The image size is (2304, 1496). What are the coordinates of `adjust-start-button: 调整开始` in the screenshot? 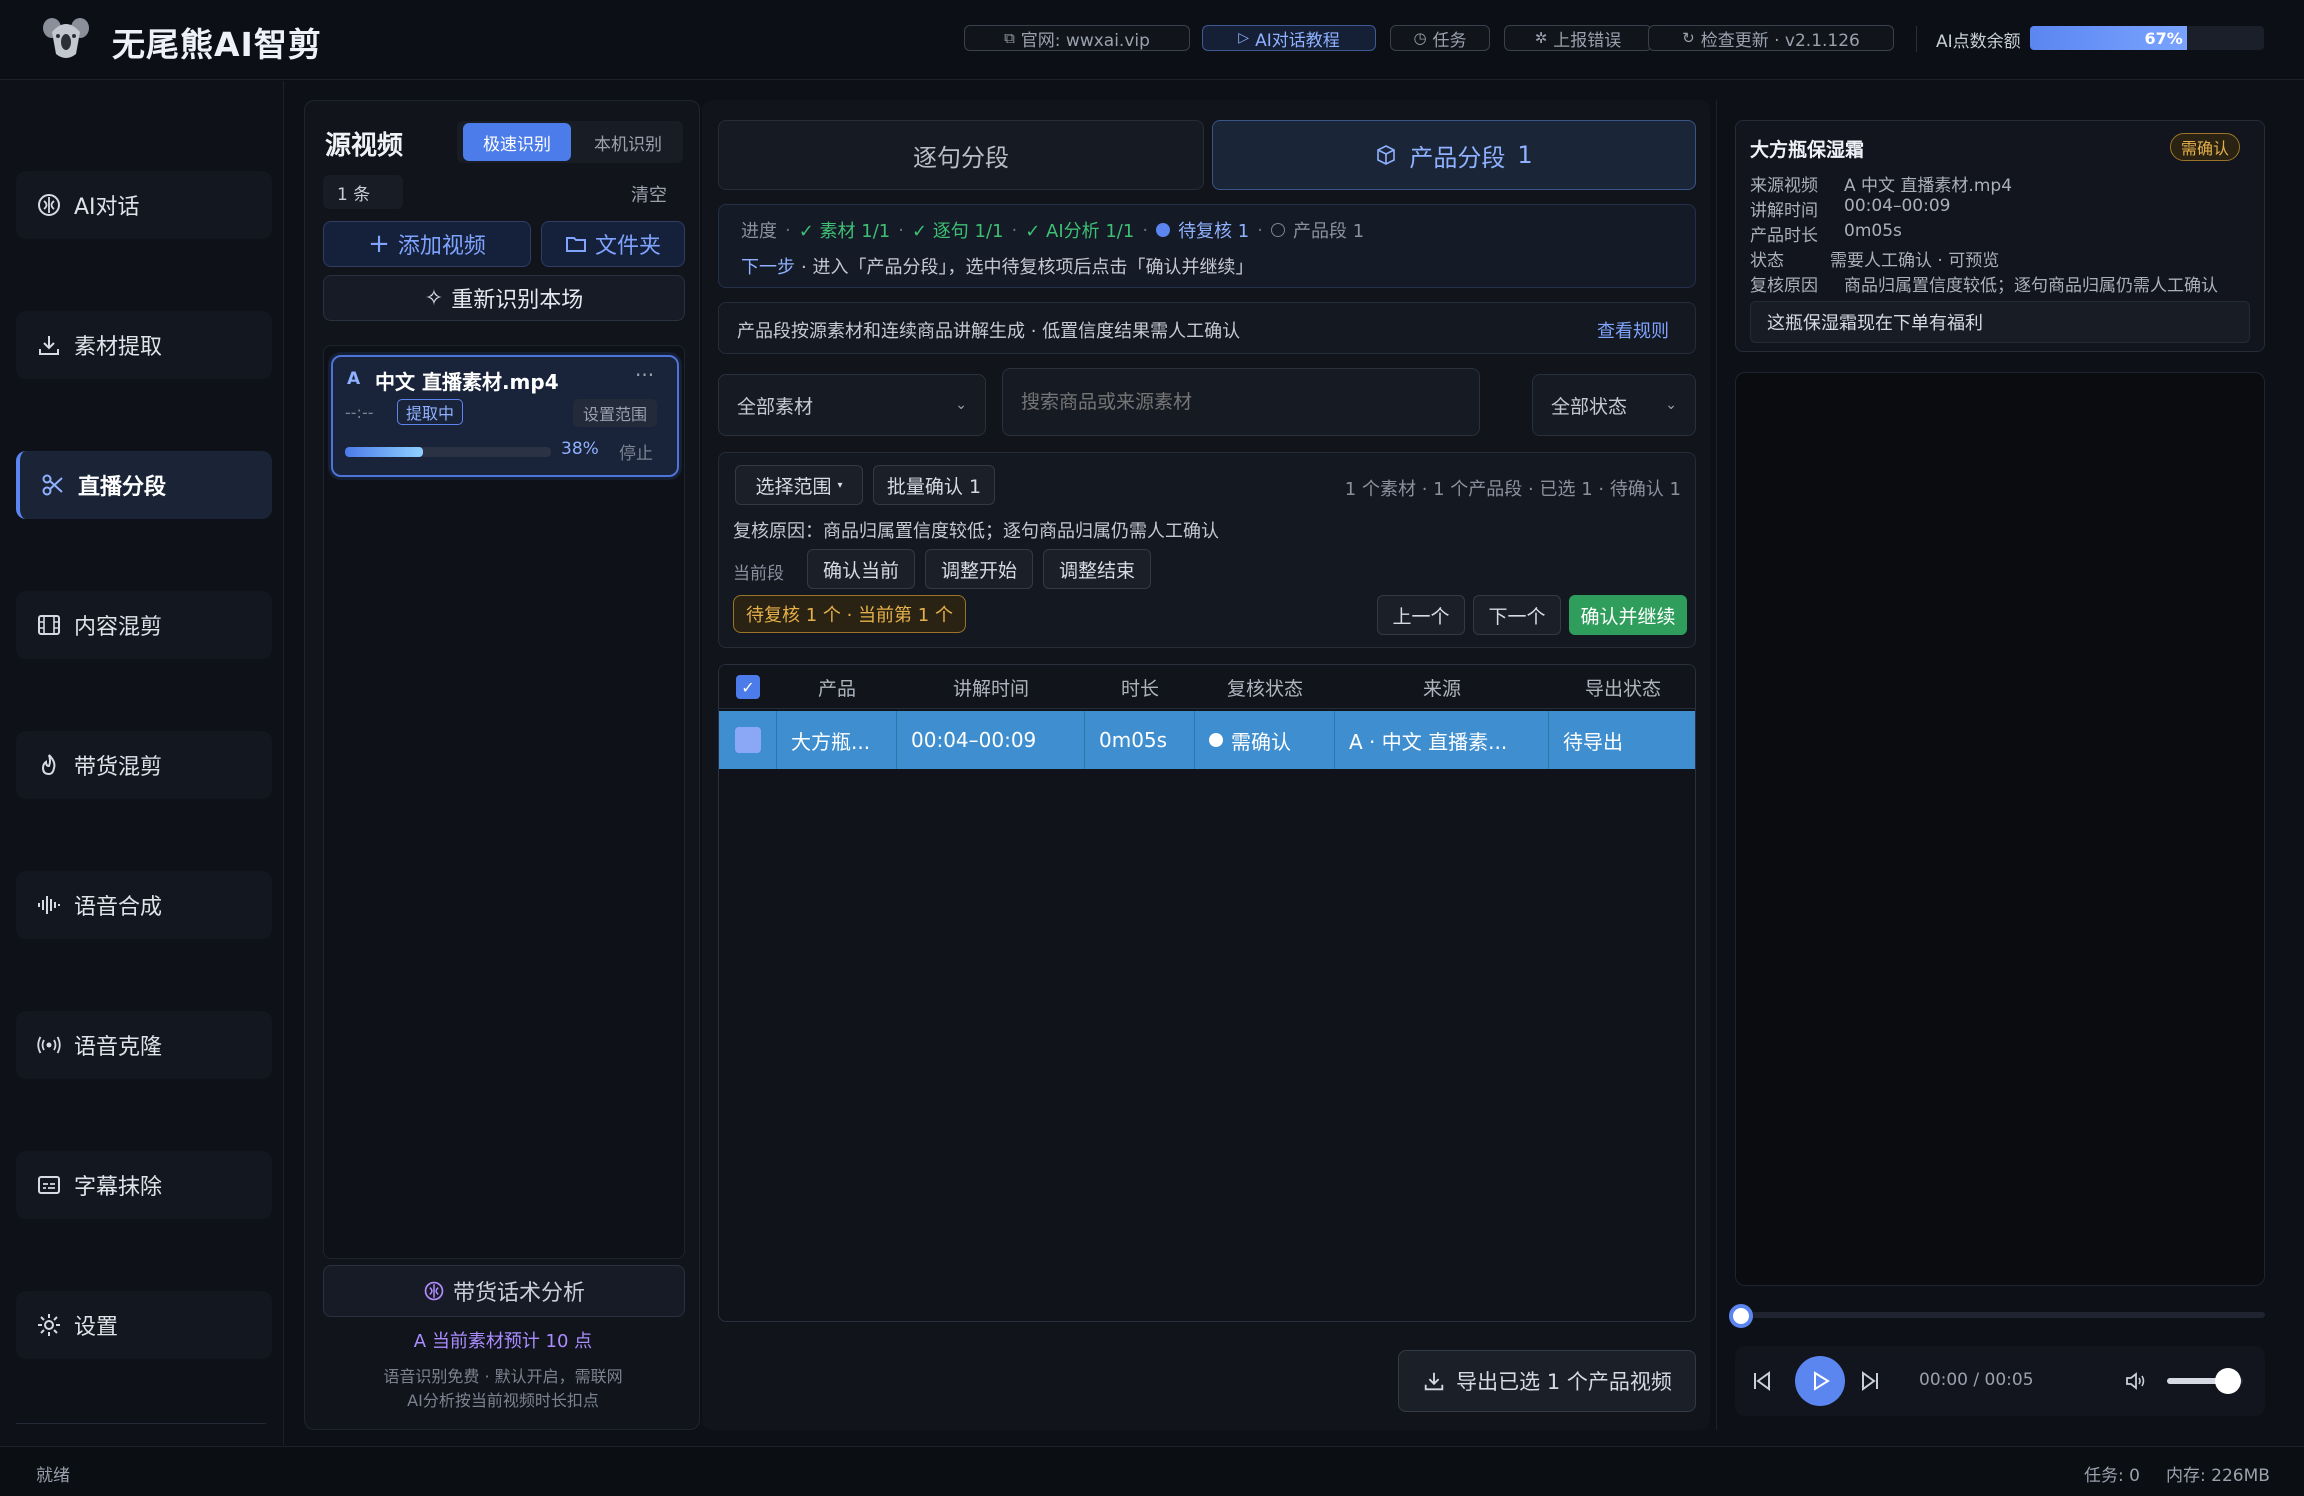 It's located at (979, 569).